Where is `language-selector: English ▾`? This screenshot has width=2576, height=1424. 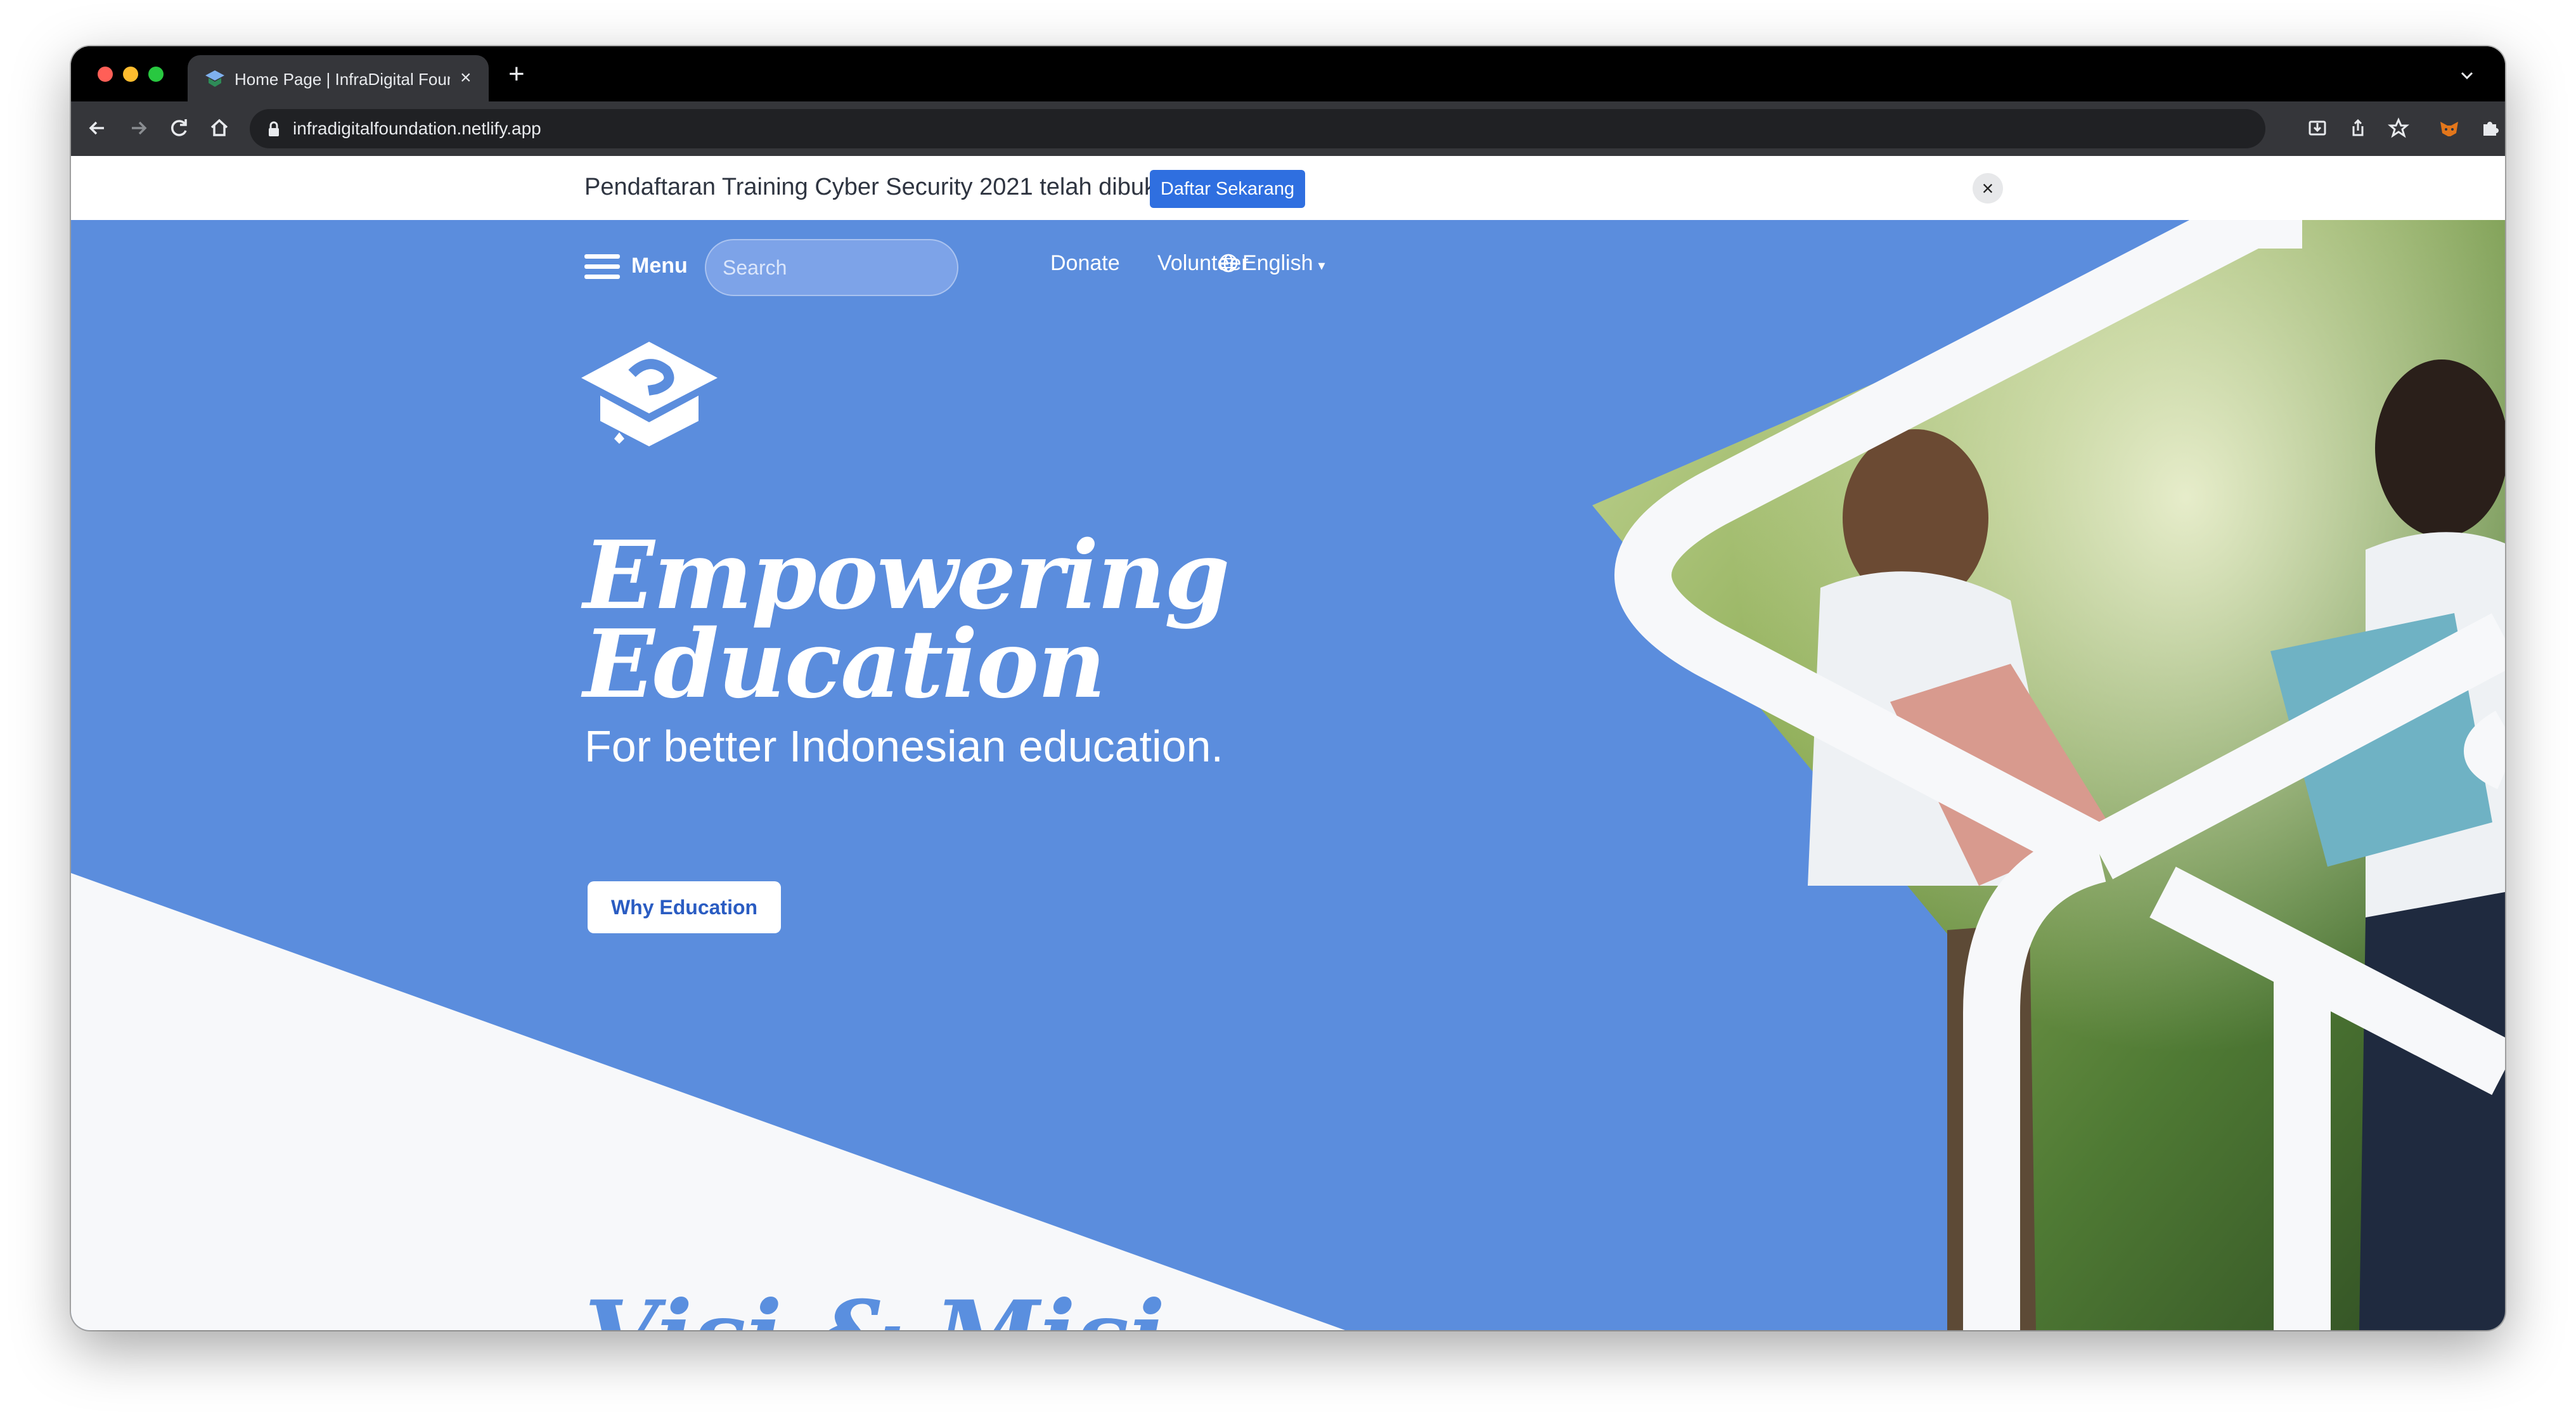
language-selector: English ▾ is located at coordinates (1271, 264).